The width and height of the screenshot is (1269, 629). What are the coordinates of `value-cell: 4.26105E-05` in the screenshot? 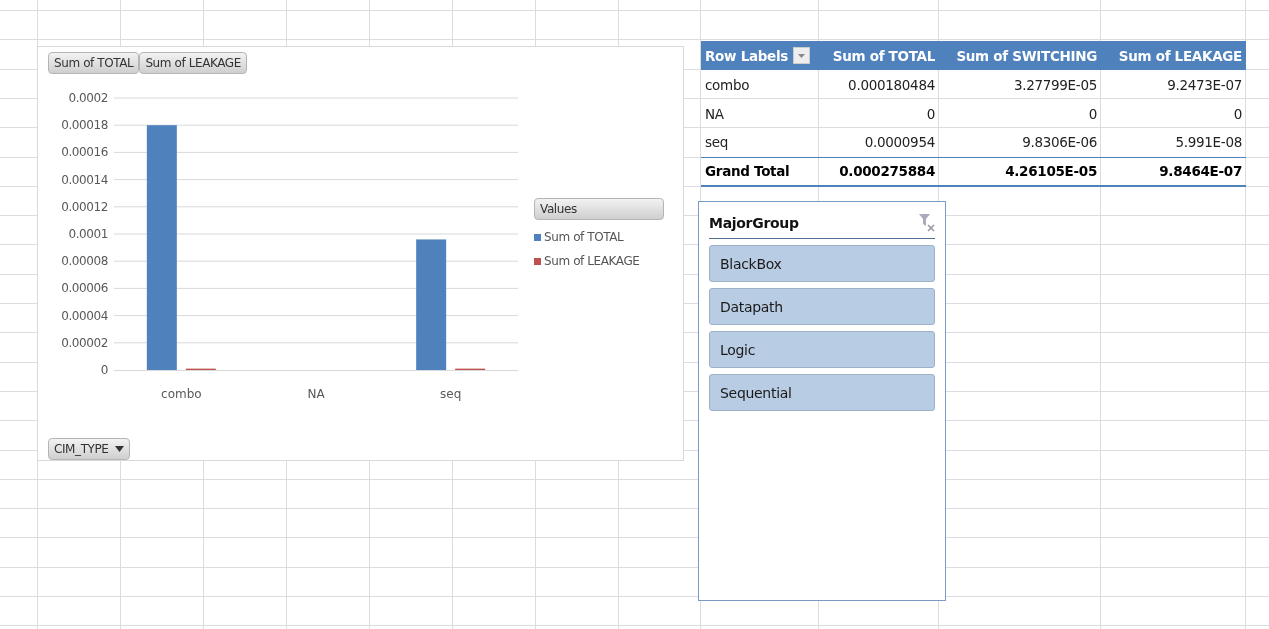 It's located at (1020, 171).